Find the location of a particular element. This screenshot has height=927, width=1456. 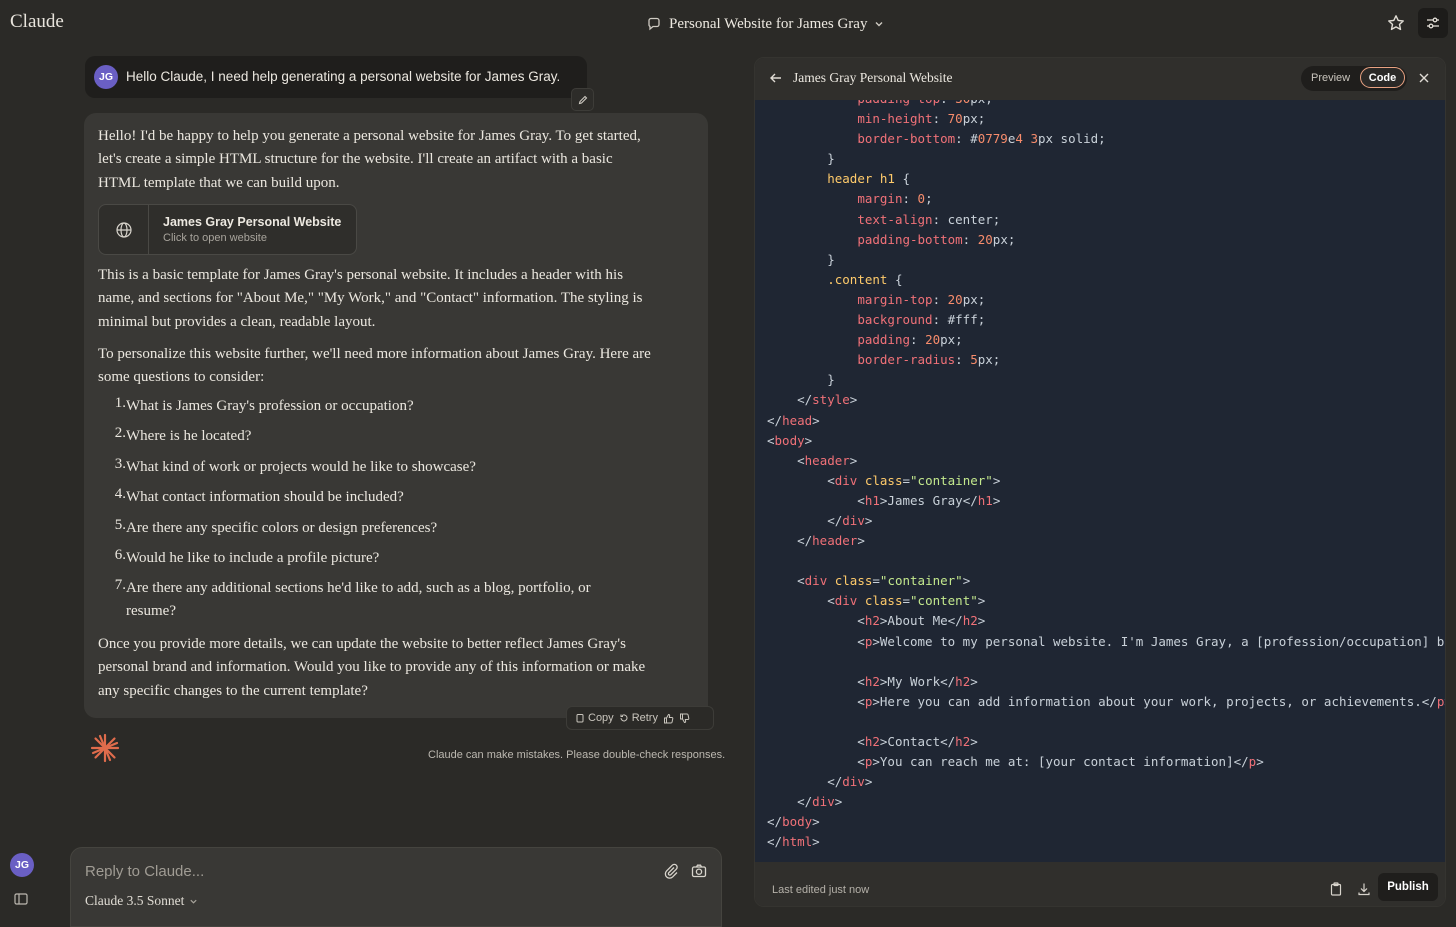

code-line: padding-bottom: 20px; is located at coordinates (936, 239).